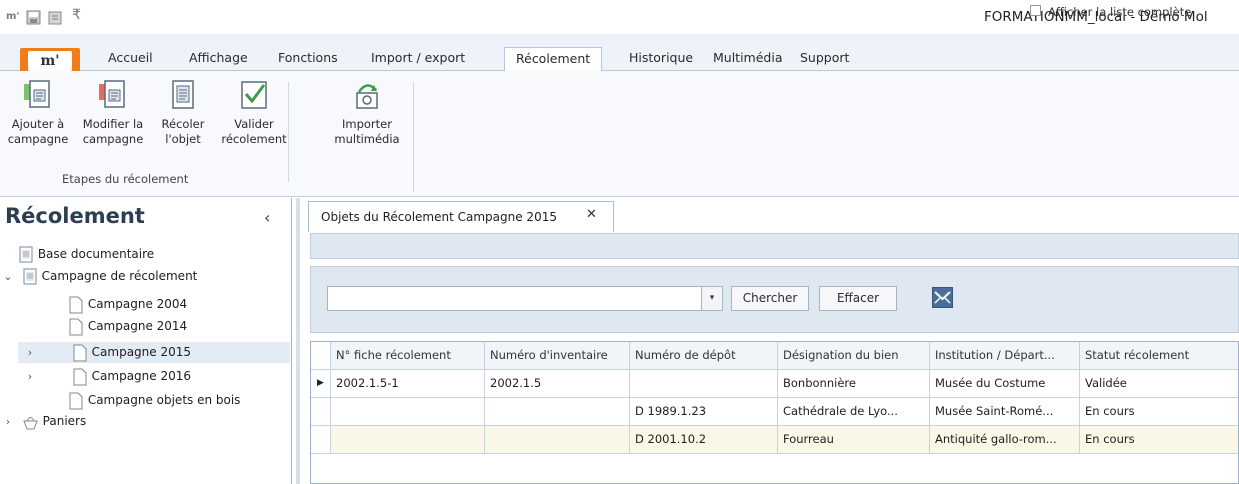 This screenshot has height=484, width=1239. I want to click on table-cell: Fourreau, so click(854, 440).